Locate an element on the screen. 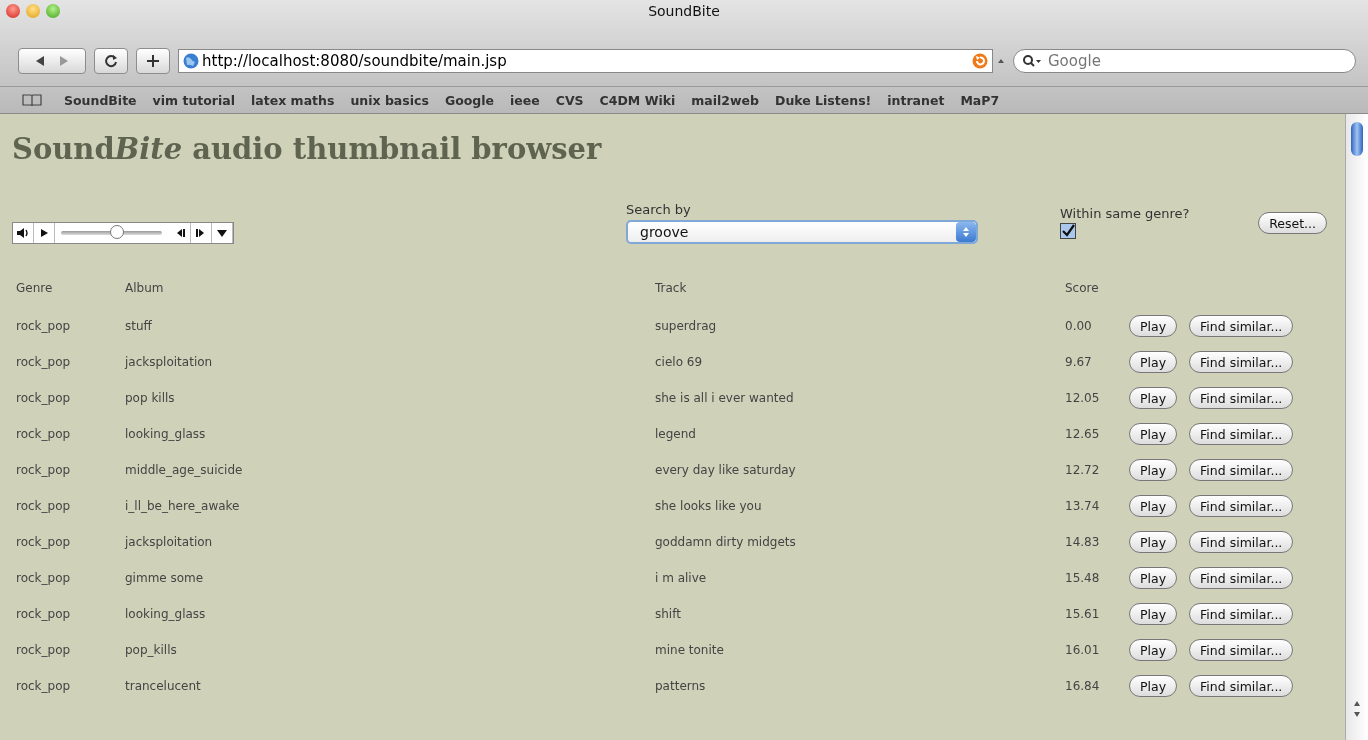  plus-icon is located at coordinates (153, 61).